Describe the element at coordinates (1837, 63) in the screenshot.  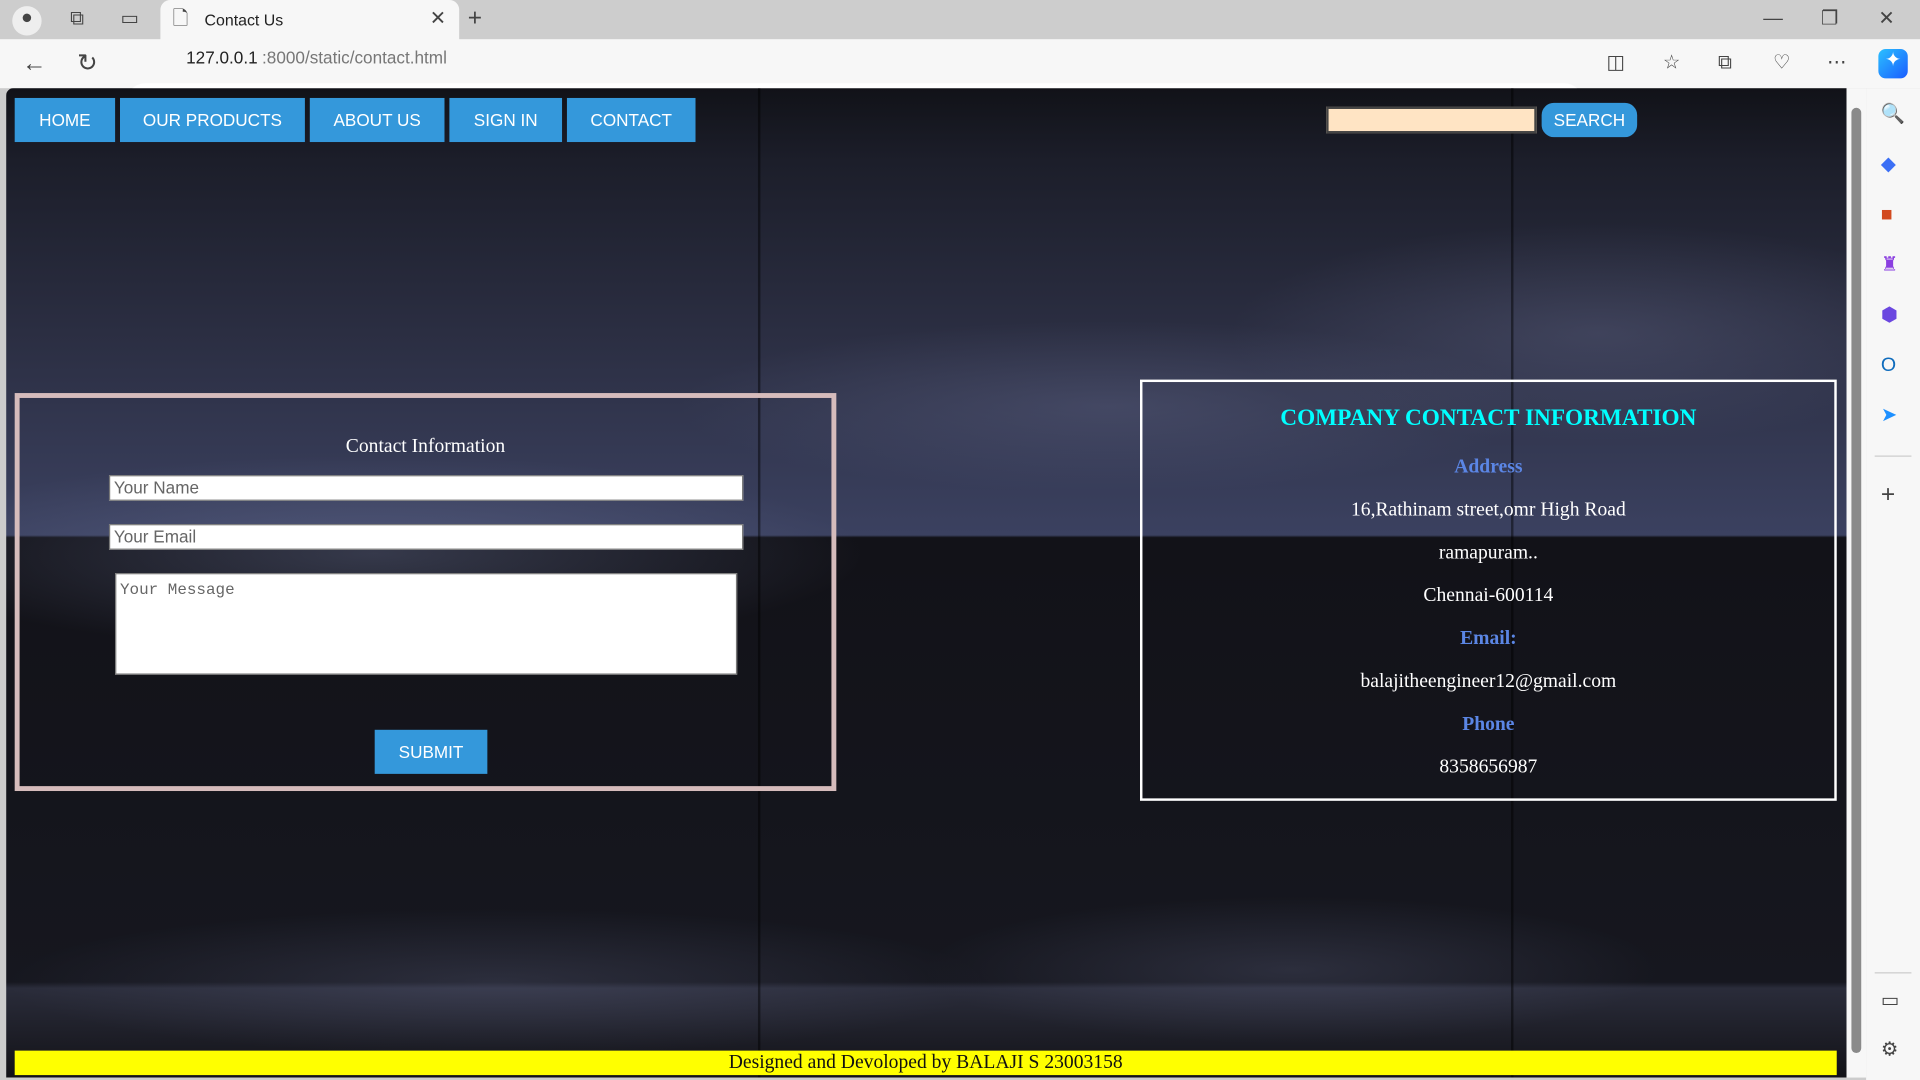
I see `more-icon: ⋯` at that location.